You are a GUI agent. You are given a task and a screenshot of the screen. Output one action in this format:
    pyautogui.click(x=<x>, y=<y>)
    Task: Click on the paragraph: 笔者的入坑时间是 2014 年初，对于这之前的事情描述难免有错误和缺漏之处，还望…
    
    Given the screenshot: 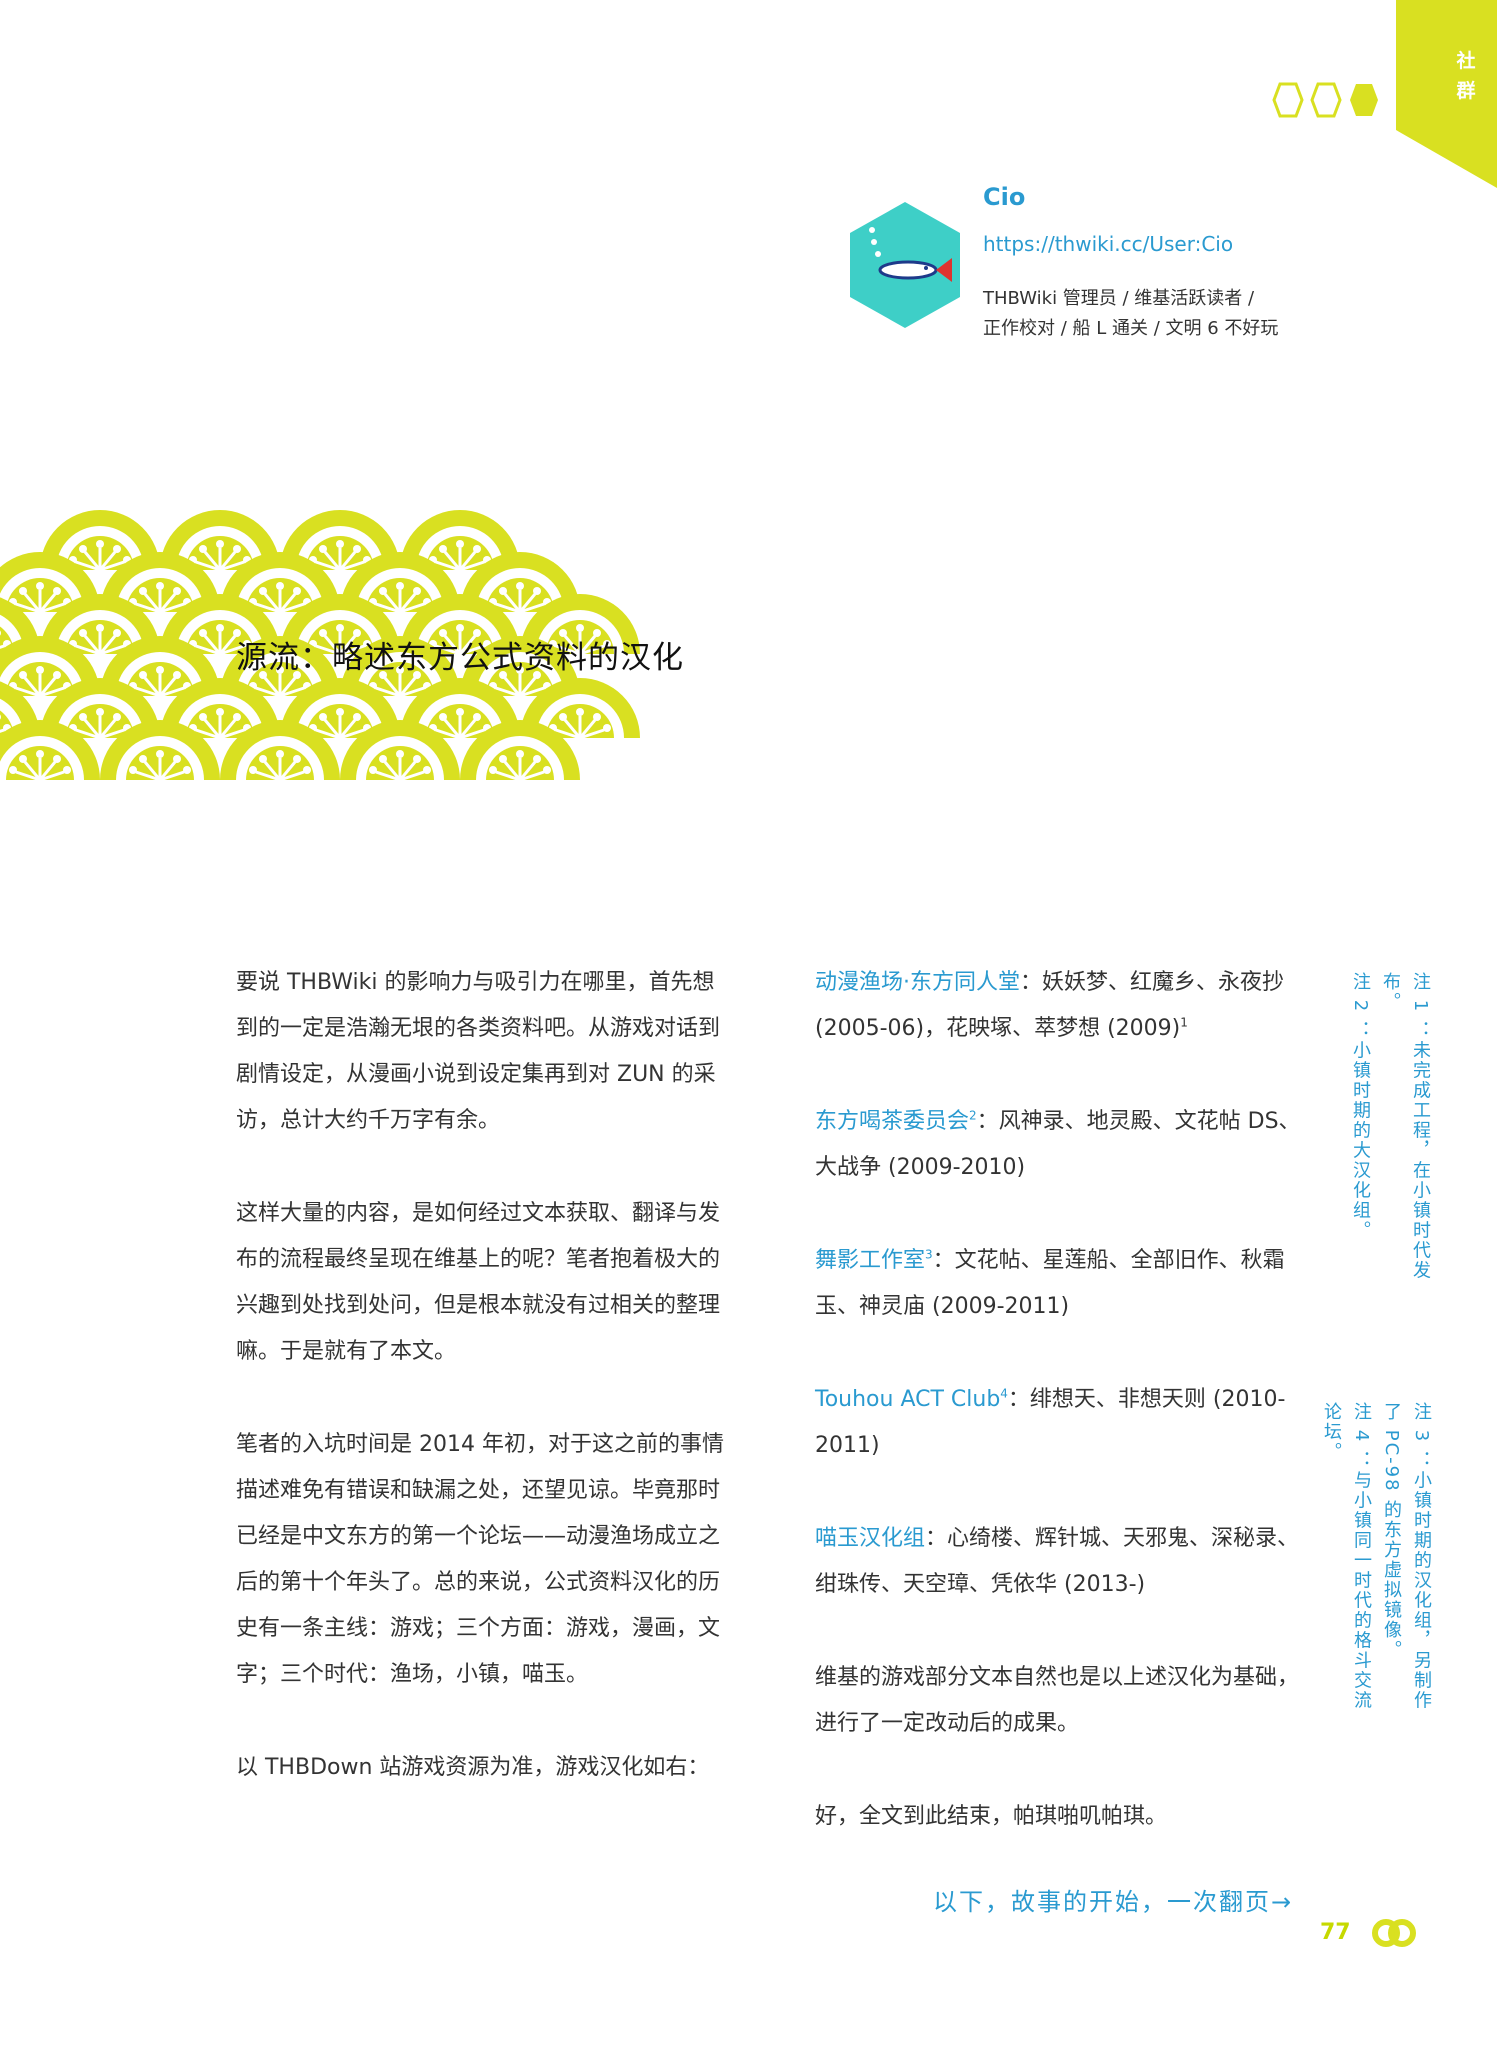 What is the action you would take?
    pyautogui.click(x=480, y=1559)
    